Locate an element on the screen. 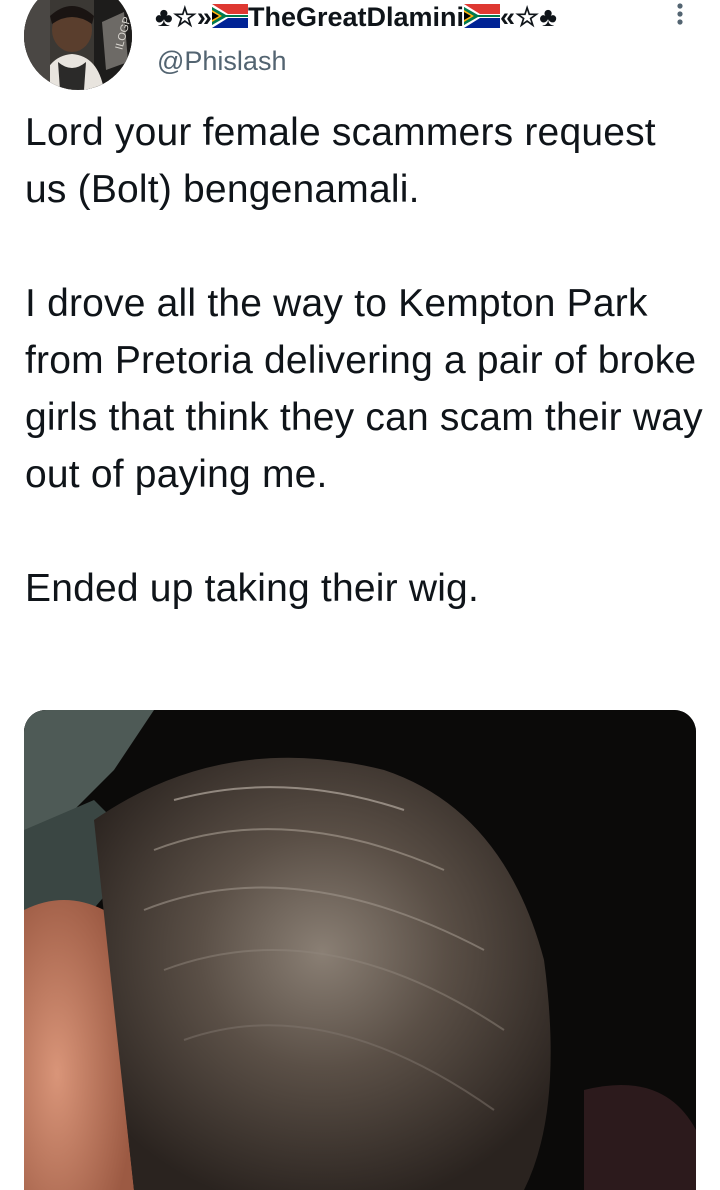 This screenshot has height=1190, width=720. avatar: ILOGP is located at coordinates (78, 45).